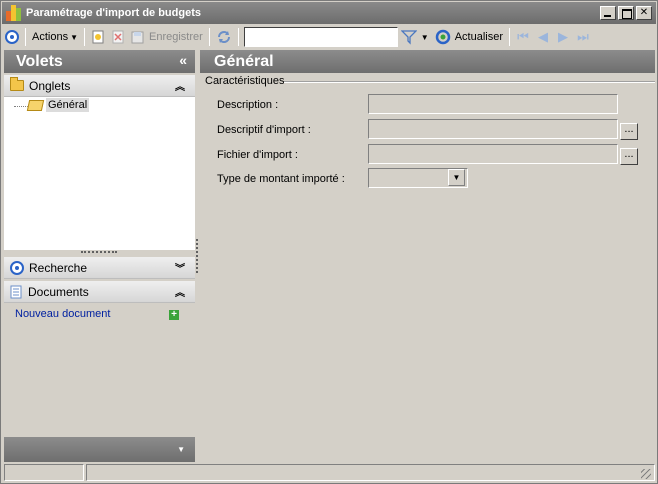 Image resolution: width=658 pixels, height=484 pixels. Describe the element at coordinates (17, 84) in the screenshot. I see `folder-icon` at that location.